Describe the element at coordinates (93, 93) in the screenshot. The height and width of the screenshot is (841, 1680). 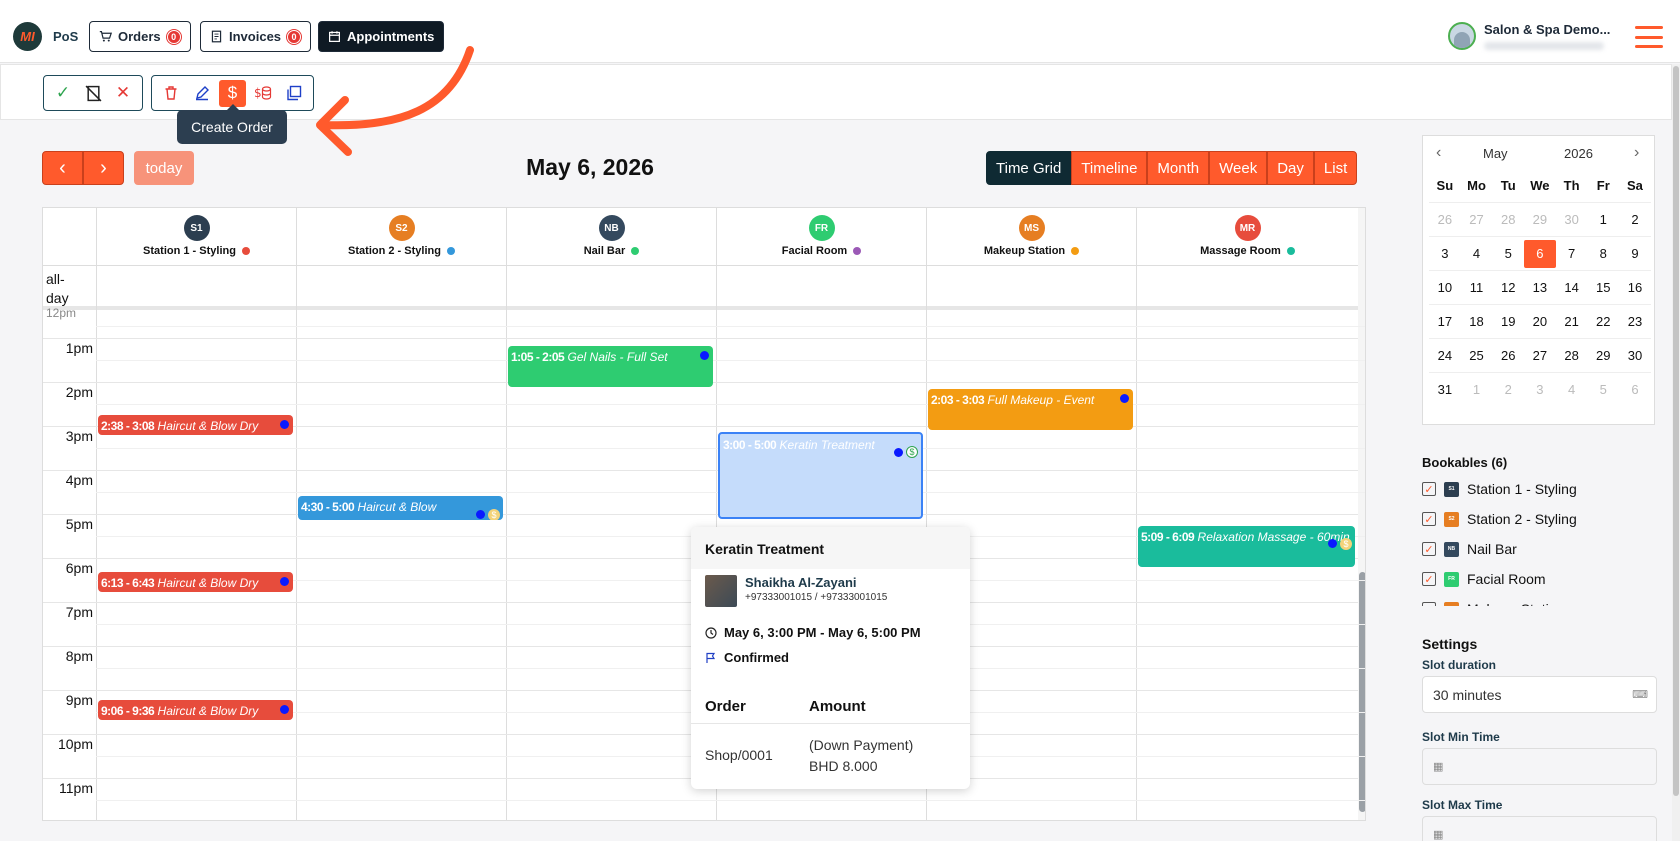
I see `no-show-icon` at that location.